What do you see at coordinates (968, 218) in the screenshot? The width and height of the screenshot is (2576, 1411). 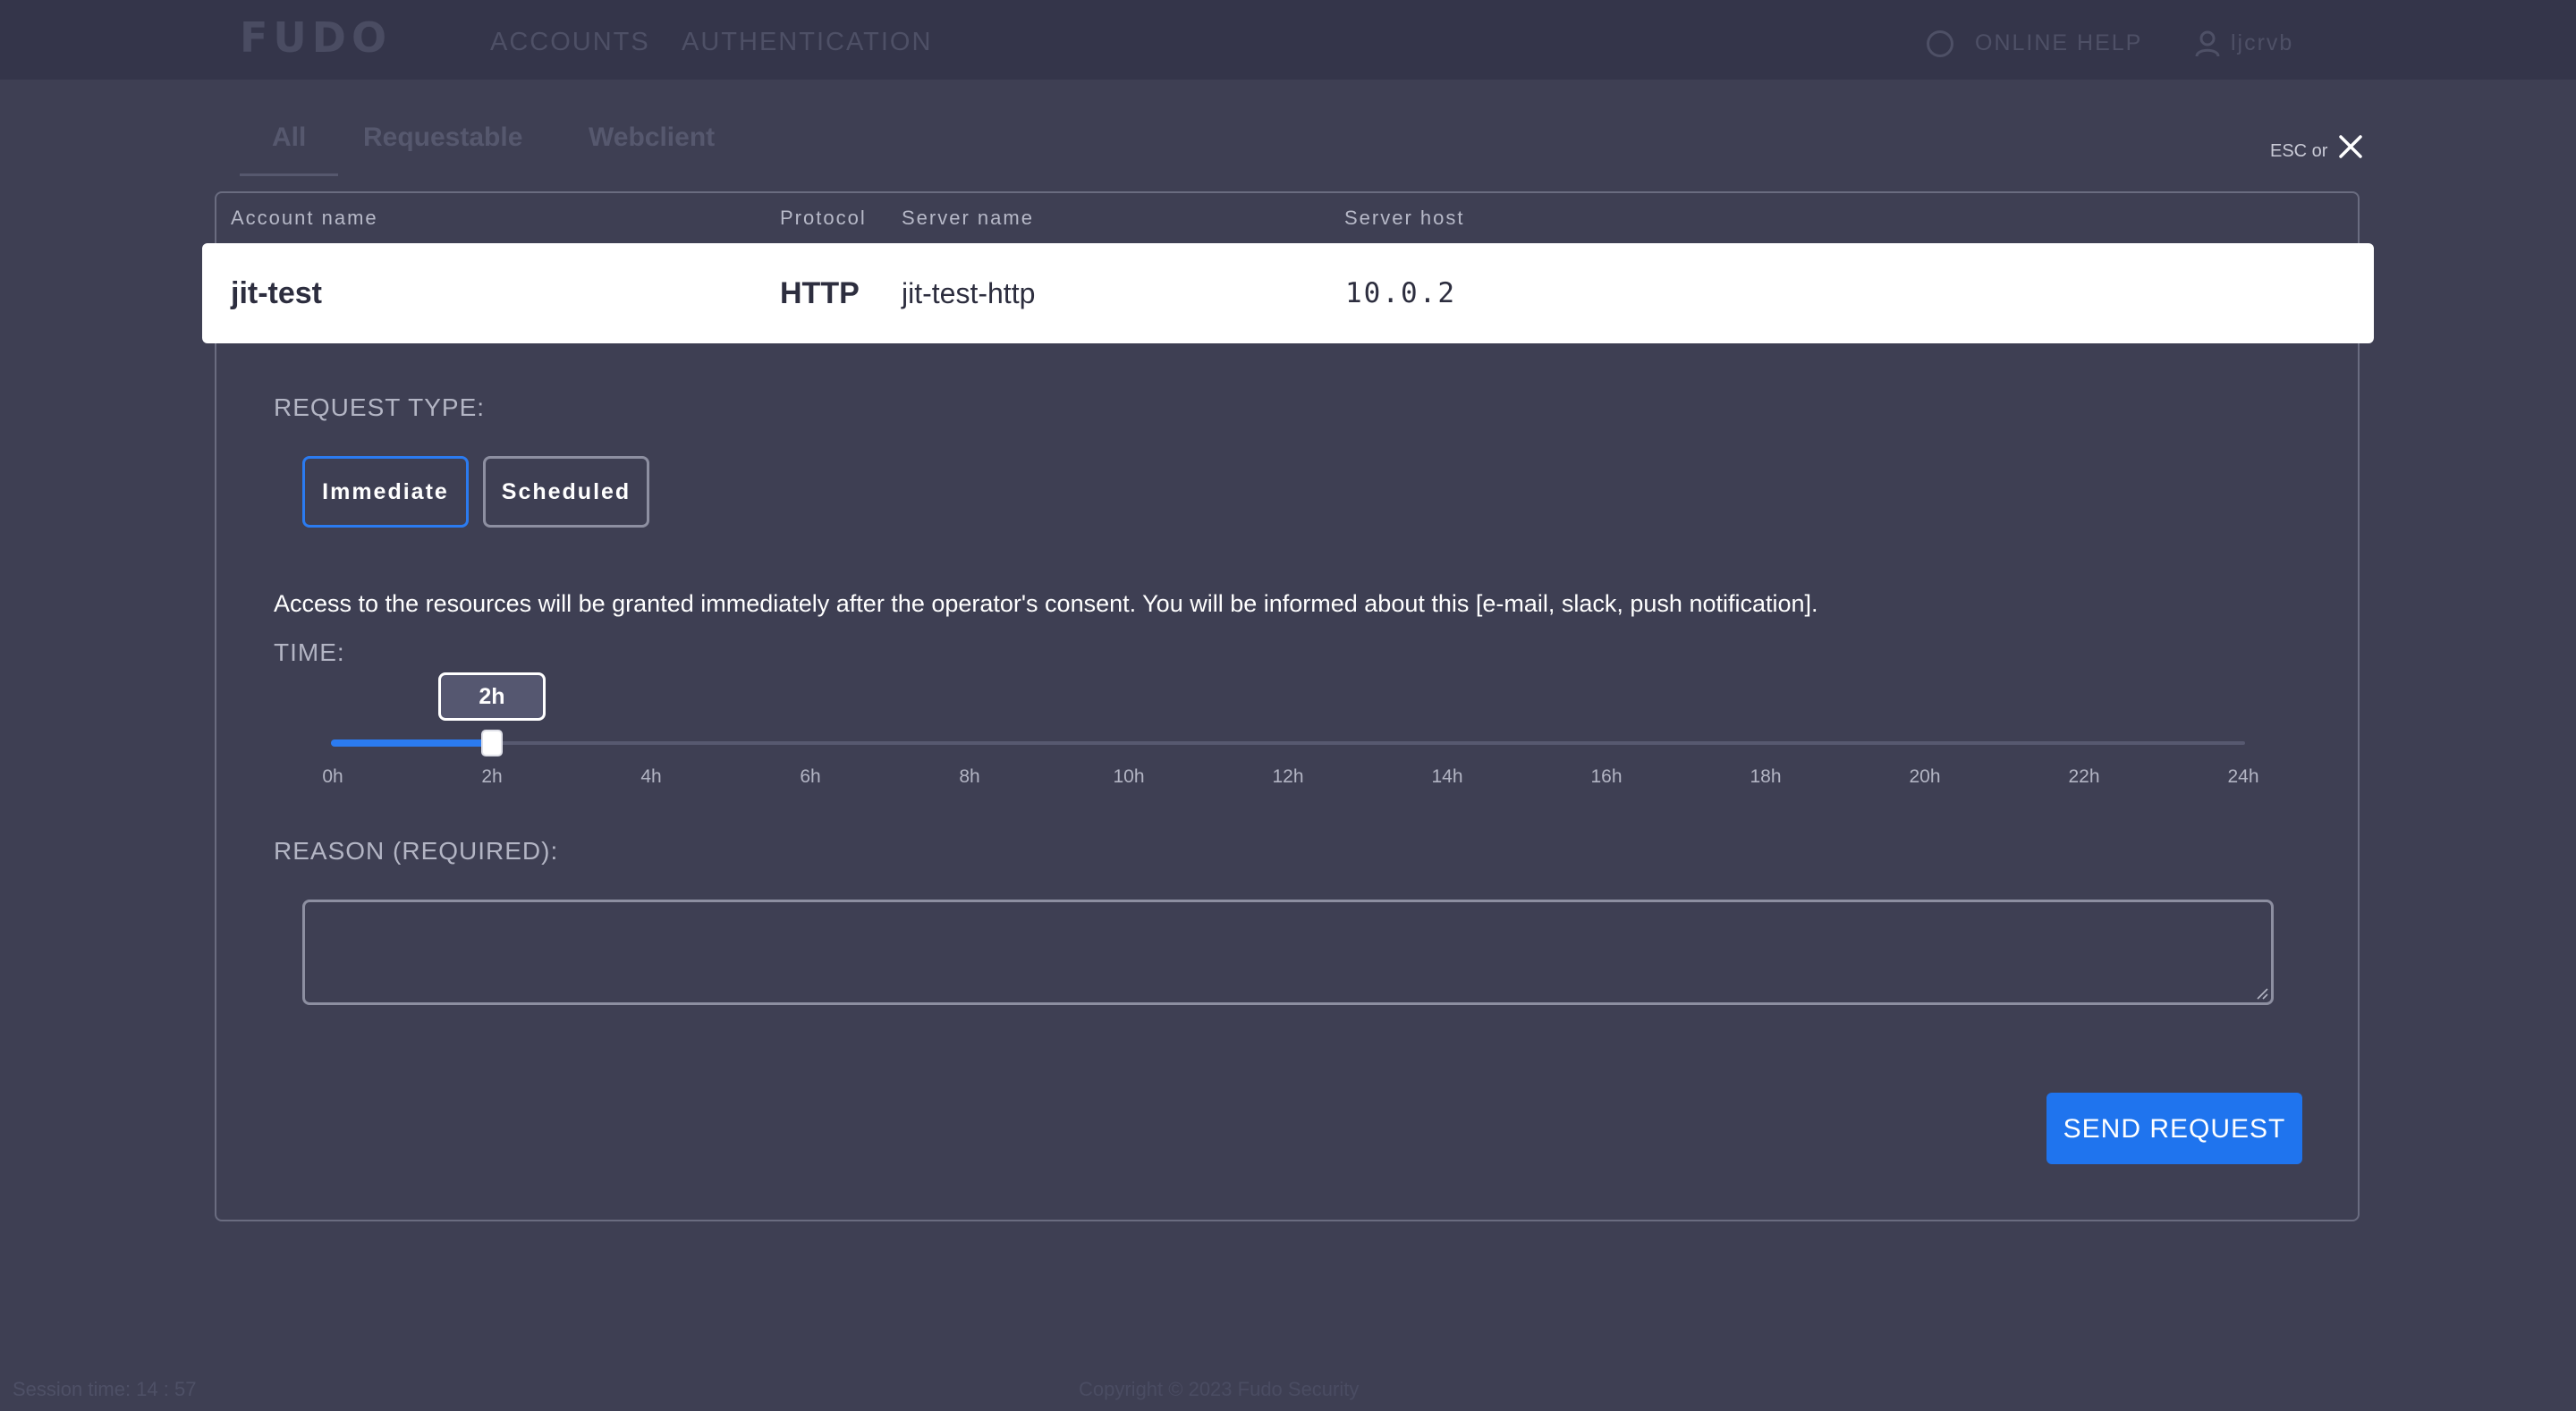 I see `header-server-name: Server name` at bounding box center [968, 218].